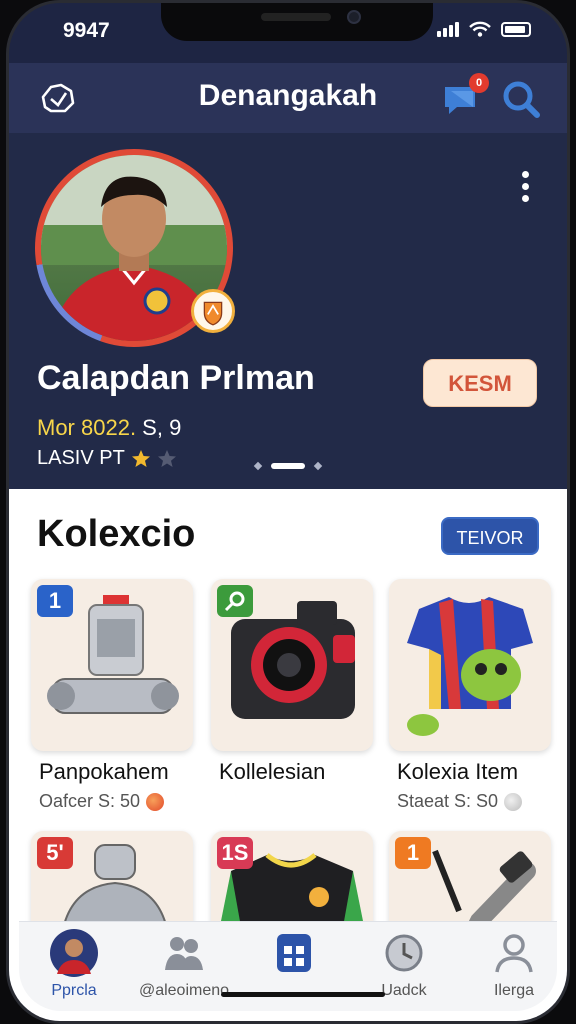  I want to click on user-icon, so click(514, 953).